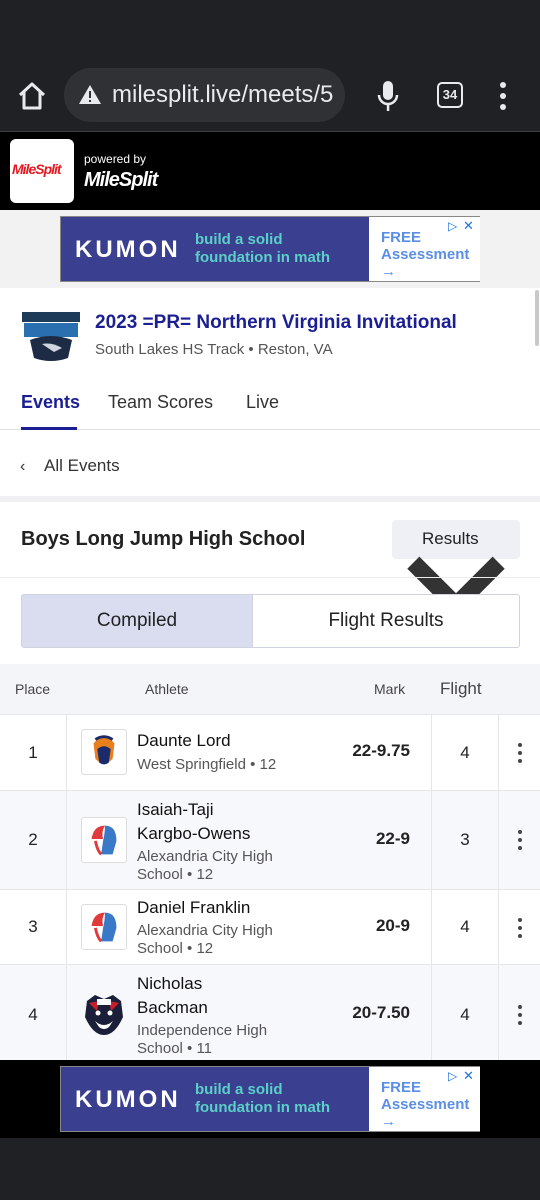 Image resolution: width=540 pixels, height=1200 pixels. Describe the element at coordinates (167, 689) in the screenshot. I see `header-athlete: Athlete` at that location.